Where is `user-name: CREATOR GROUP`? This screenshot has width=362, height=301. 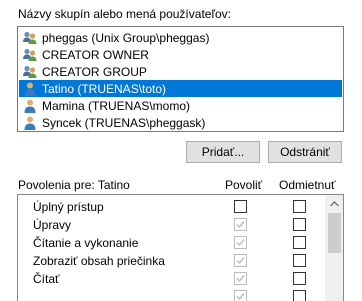 user-name: CREATOR GROUP is located at coordinates (94, 71).